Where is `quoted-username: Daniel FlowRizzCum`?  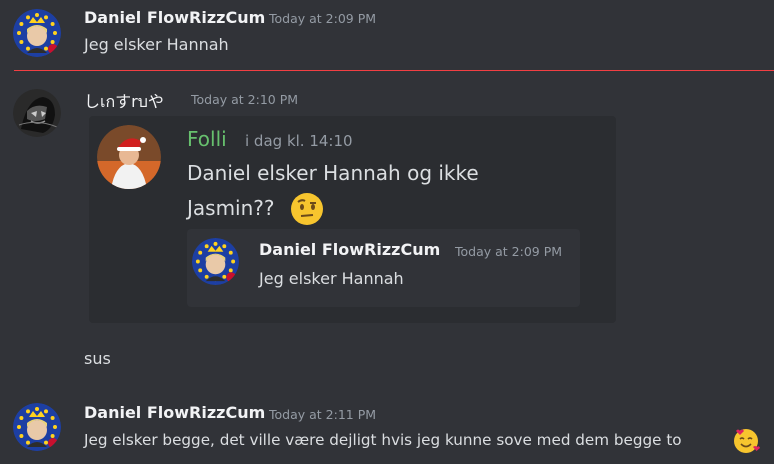
quoted-username: Daniel FlowRizzCum is located at coordinates (349, 249).